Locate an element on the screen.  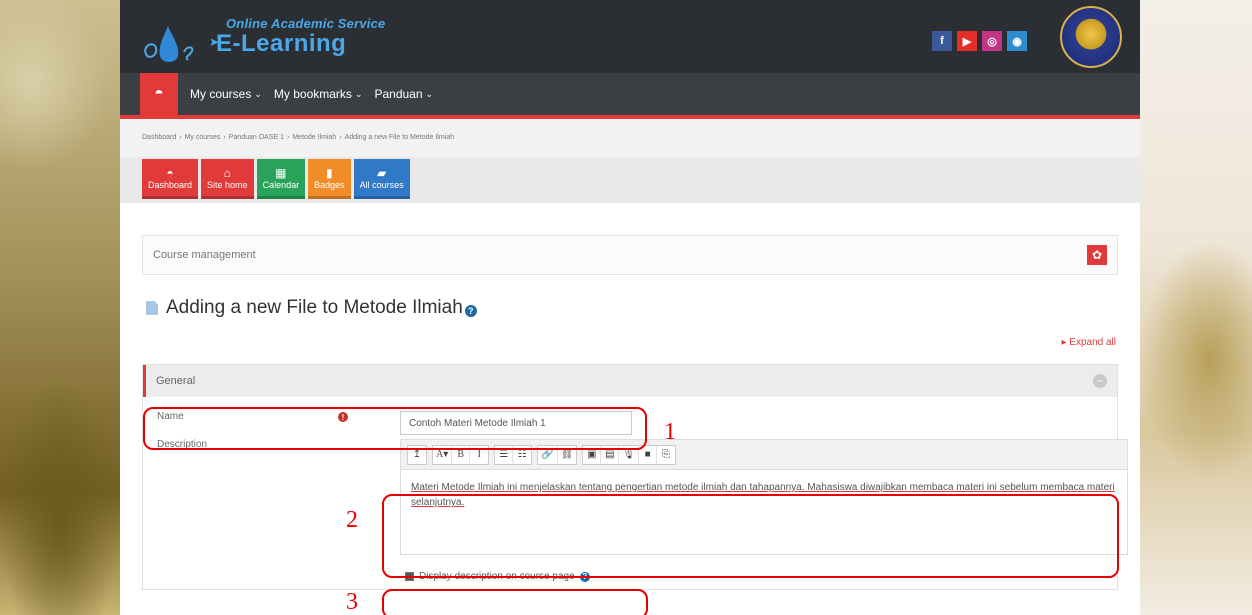
logo-title: E-Learning is located at coordinates (281, 44).